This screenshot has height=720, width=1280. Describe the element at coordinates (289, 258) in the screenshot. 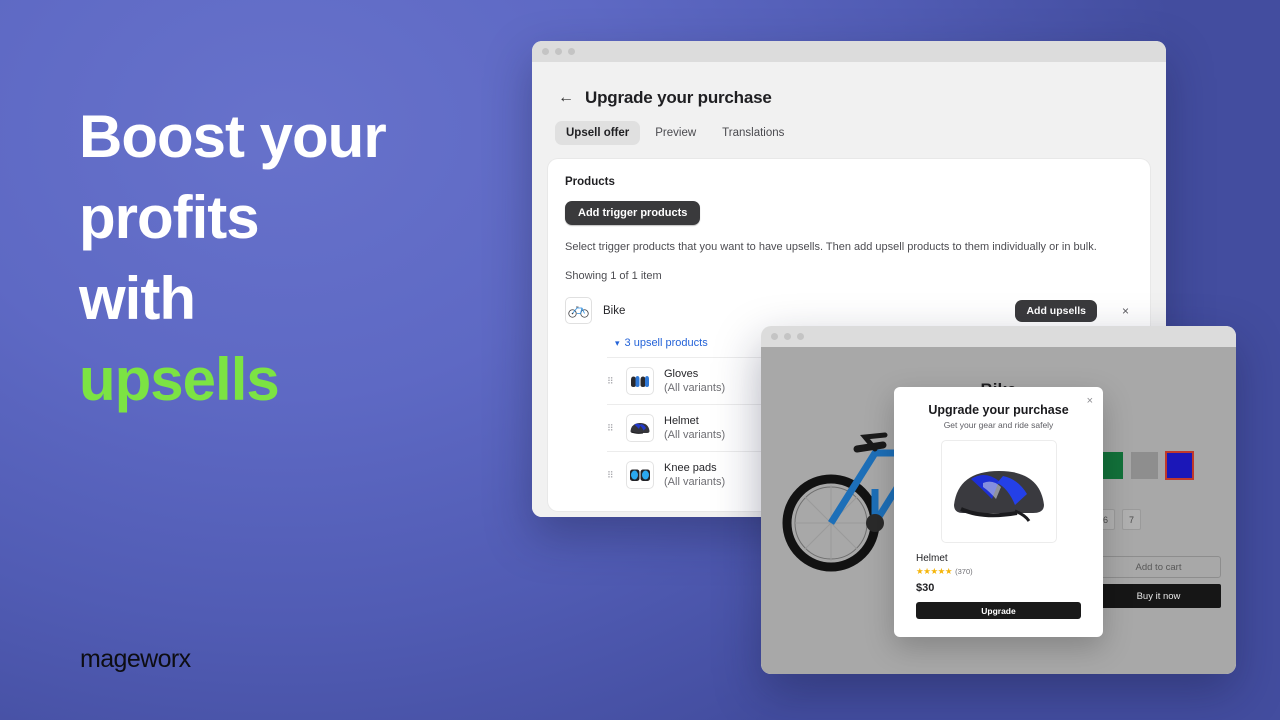

I see `marketing-headline: Boost your profits with upsells` at that location.